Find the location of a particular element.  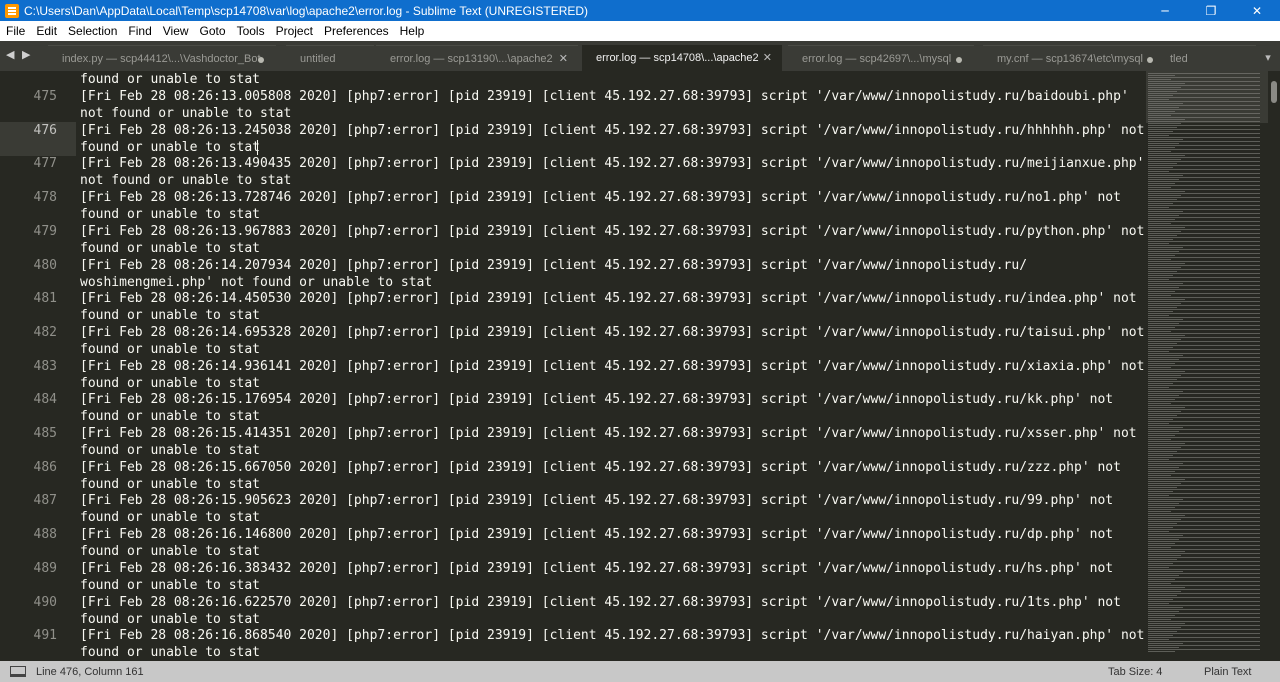

tab-error-log-scp13190: error.log — scp13190\...\apache2 ✕ is located at coordinates (477, 58).